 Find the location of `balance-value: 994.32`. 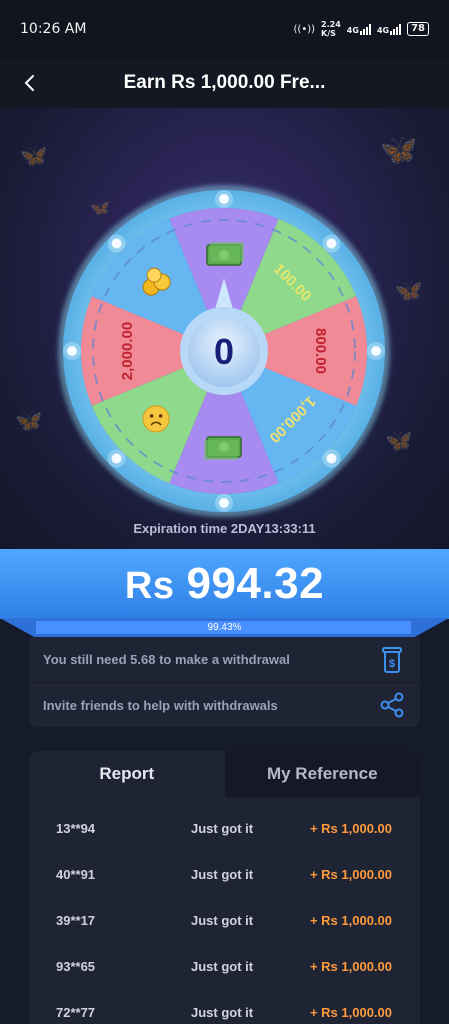

balance-value: 994.32 is located at coordinates (255, 583).